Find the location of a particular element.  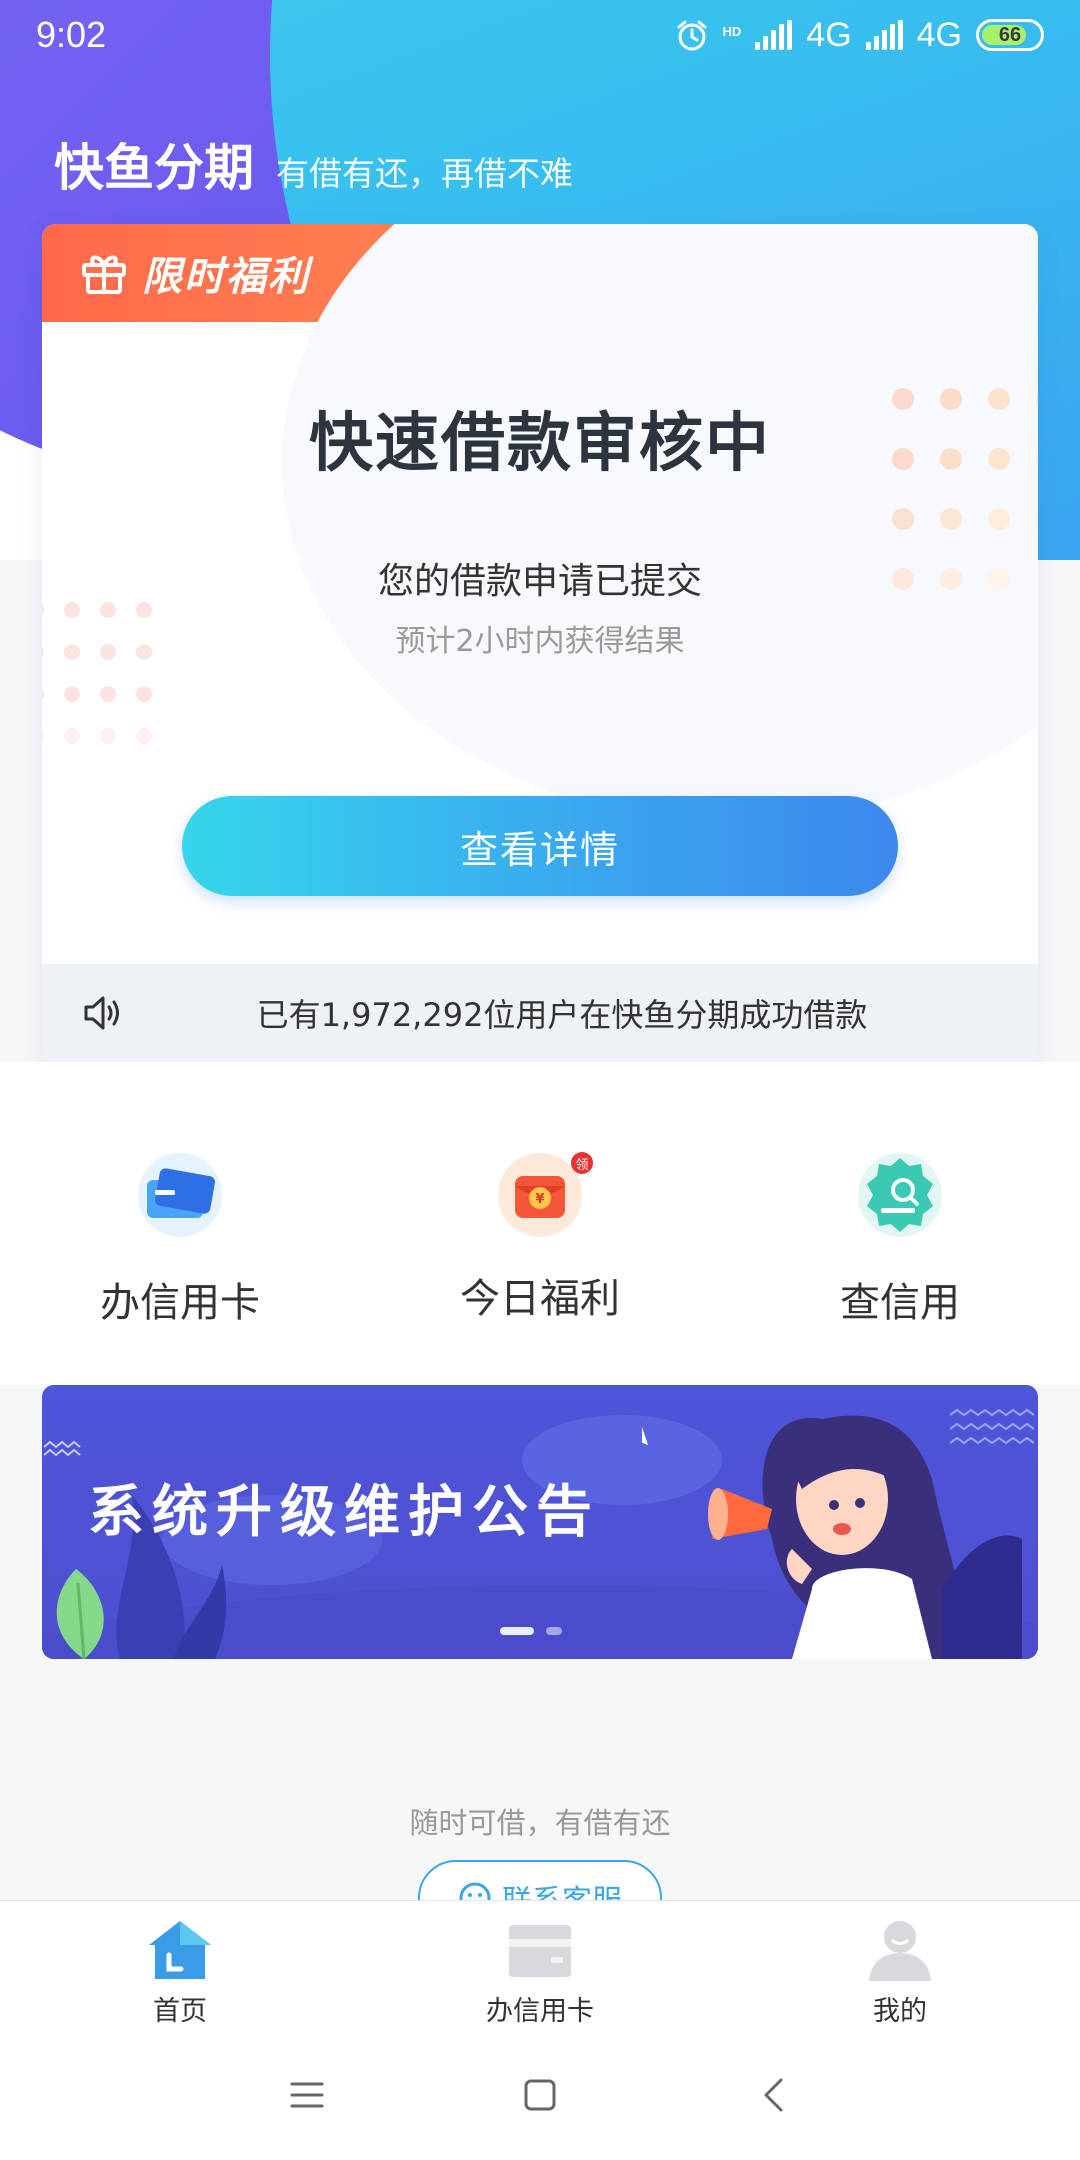

gift-icon is located at coordinates (104, 274).